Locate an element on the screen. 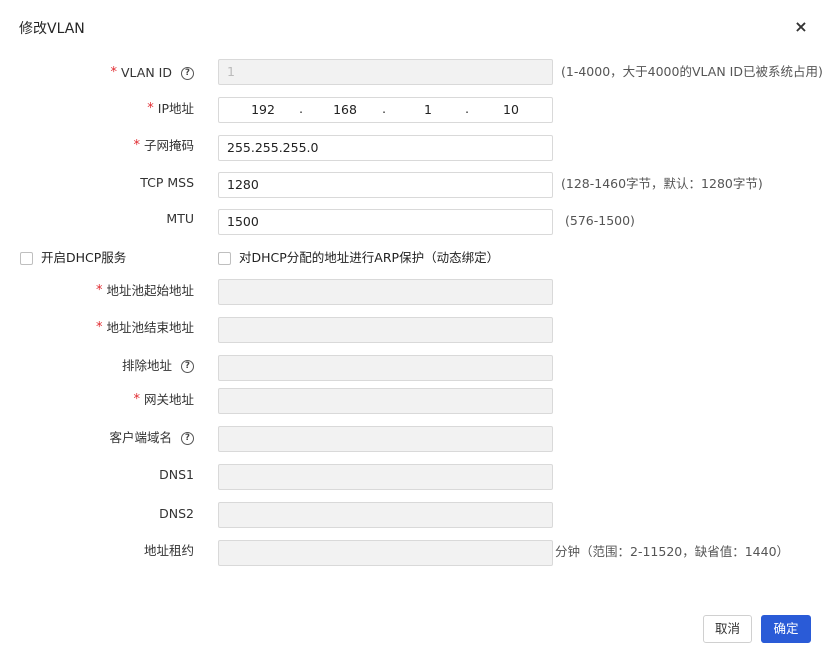 The width and height of the screenshot is (827, 662). exclude-field is located at coordinates (385, 368).